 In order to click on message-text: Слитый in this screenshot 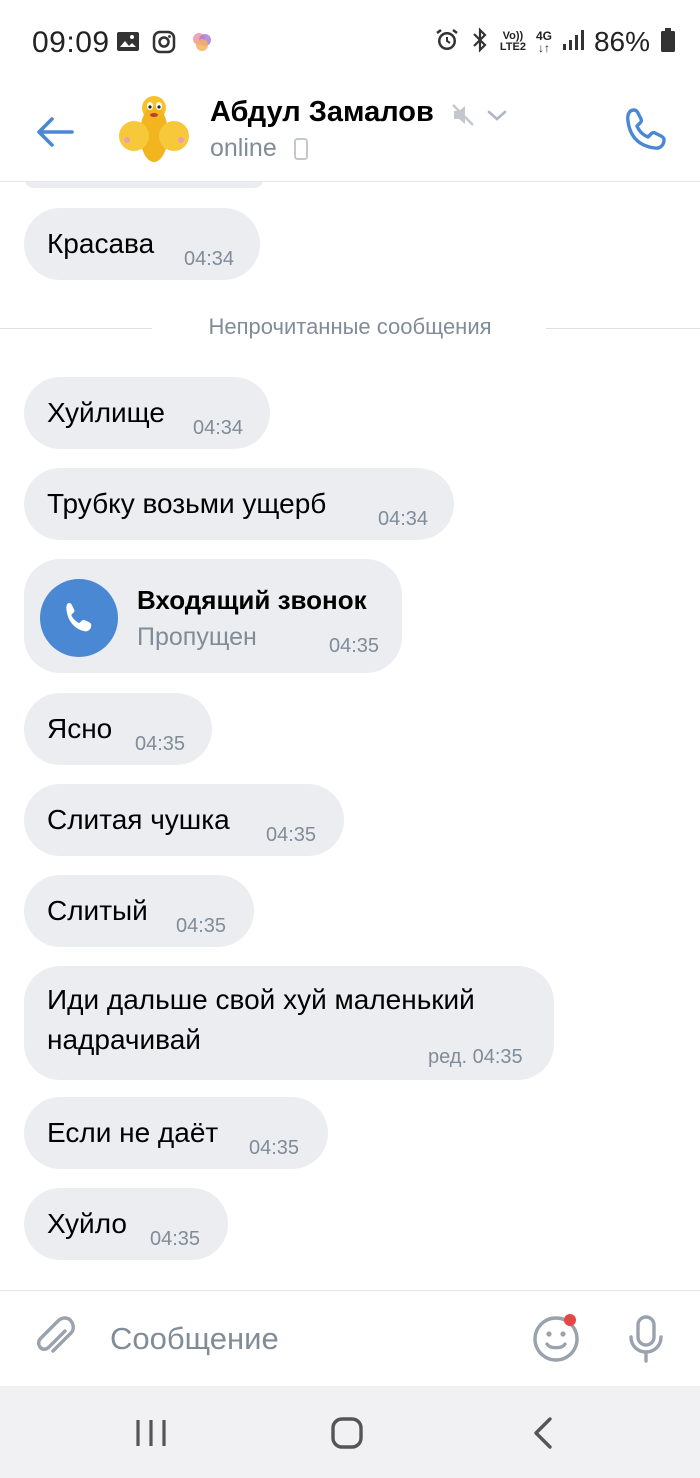, I will do `click(97, 910)`.